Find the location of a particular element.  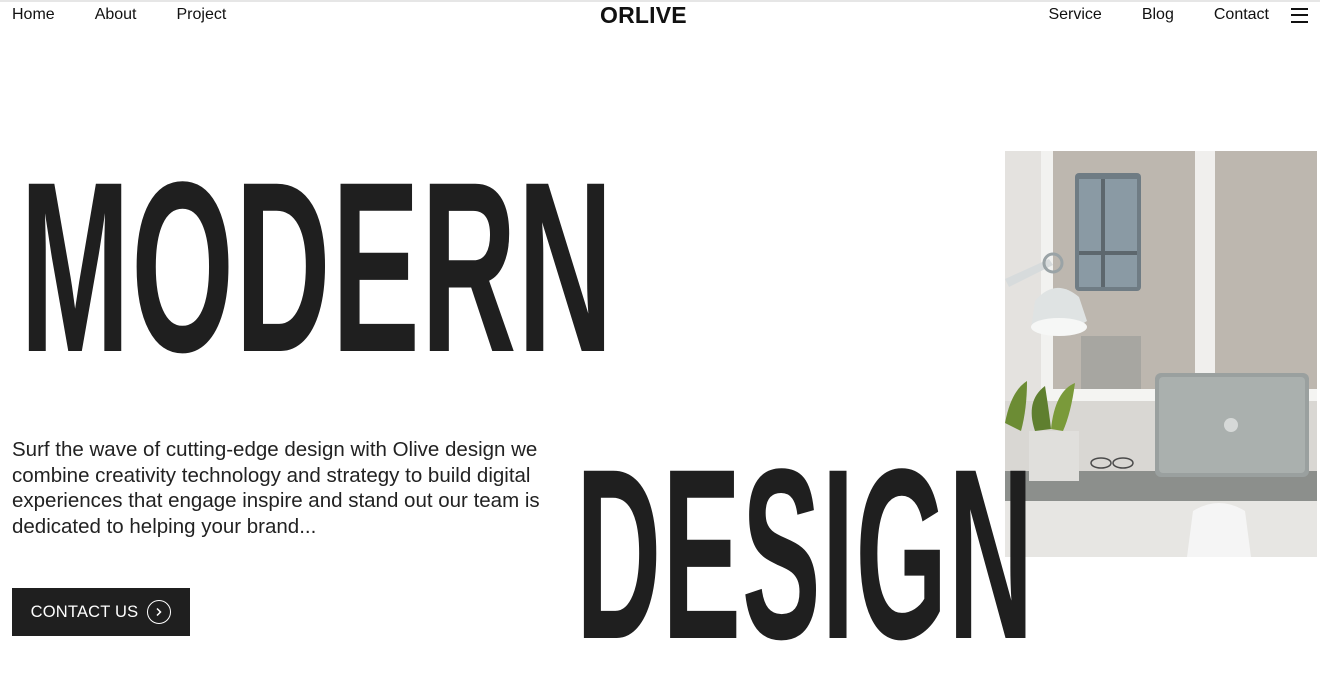

contact-us-button: CONTACT US is located at coordinates (101, 612).